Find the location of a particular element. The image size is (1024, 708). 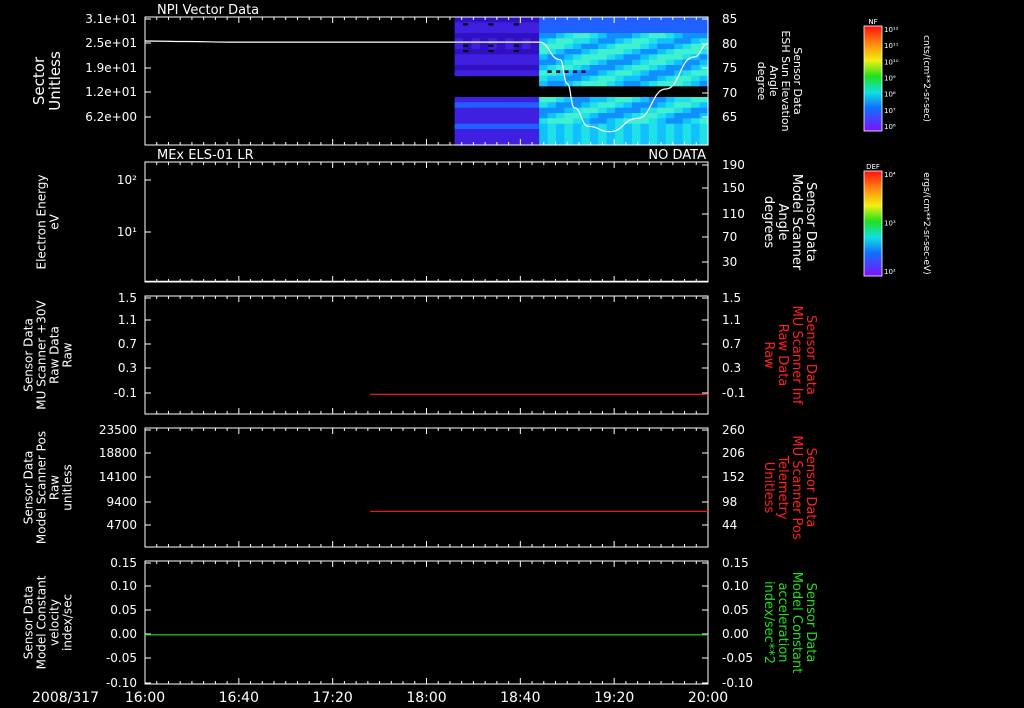

panel-title: NPI Vector Data is located at coordinates (208, 10).